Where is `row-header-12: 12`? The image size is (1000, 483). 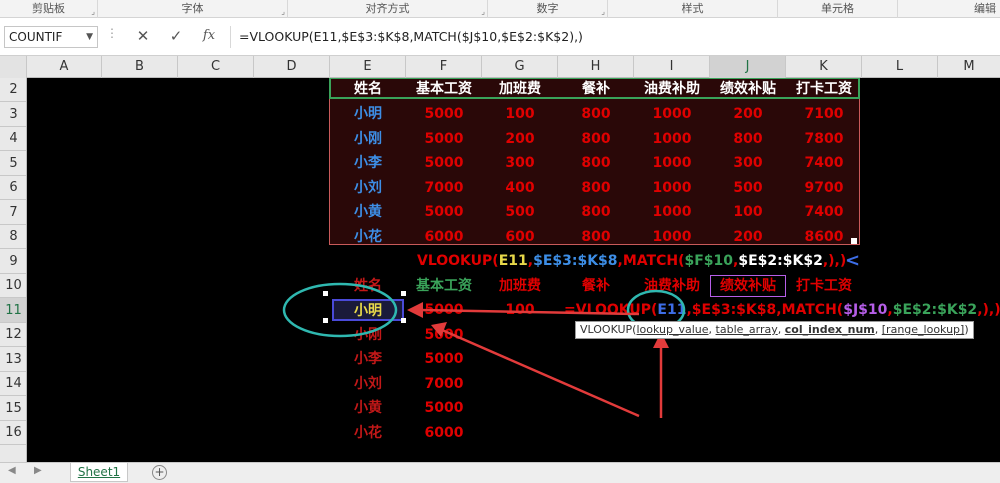
row-header-12: 12 is located at coordinates (13, 335).